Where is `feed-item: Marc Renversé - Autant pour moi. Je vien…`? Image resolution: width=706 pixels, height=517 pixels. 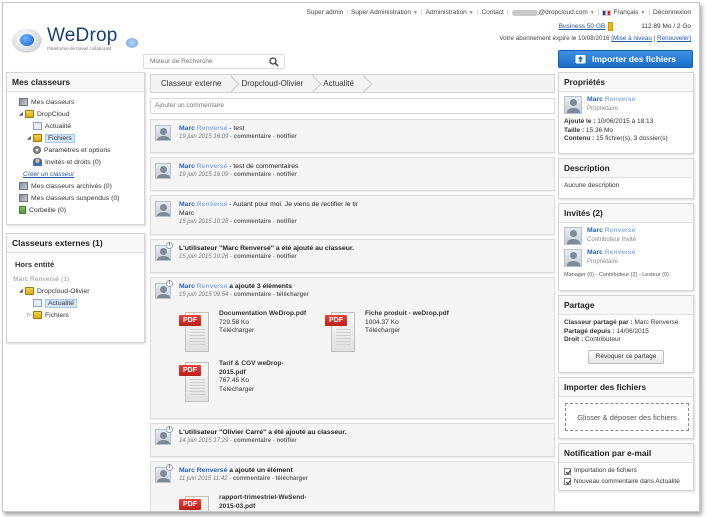 feed-item: Marc Renversé - Autant pour moi. Je vien… is located at coordinates (352, 215).